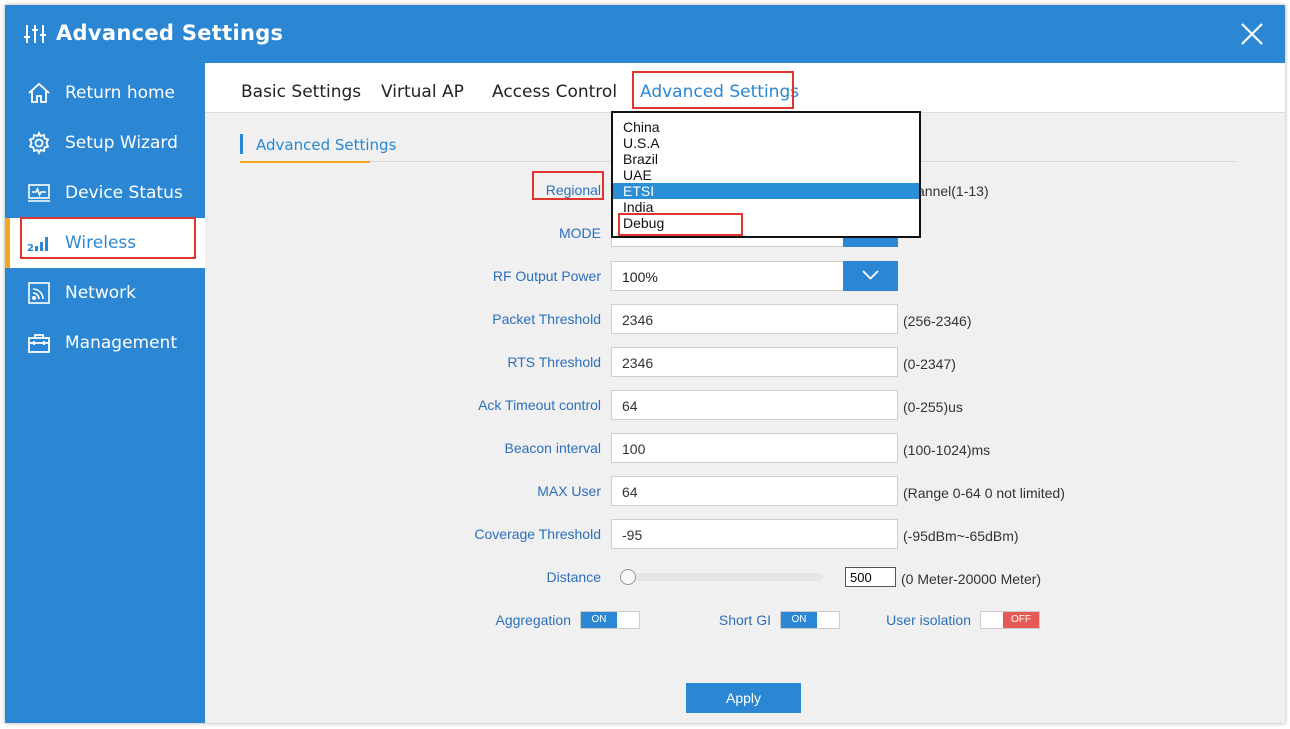  Describe the element at coordinates (1021, 620) in the screenshot. I see `user-isolation-toggle-state: OFF` at that location.